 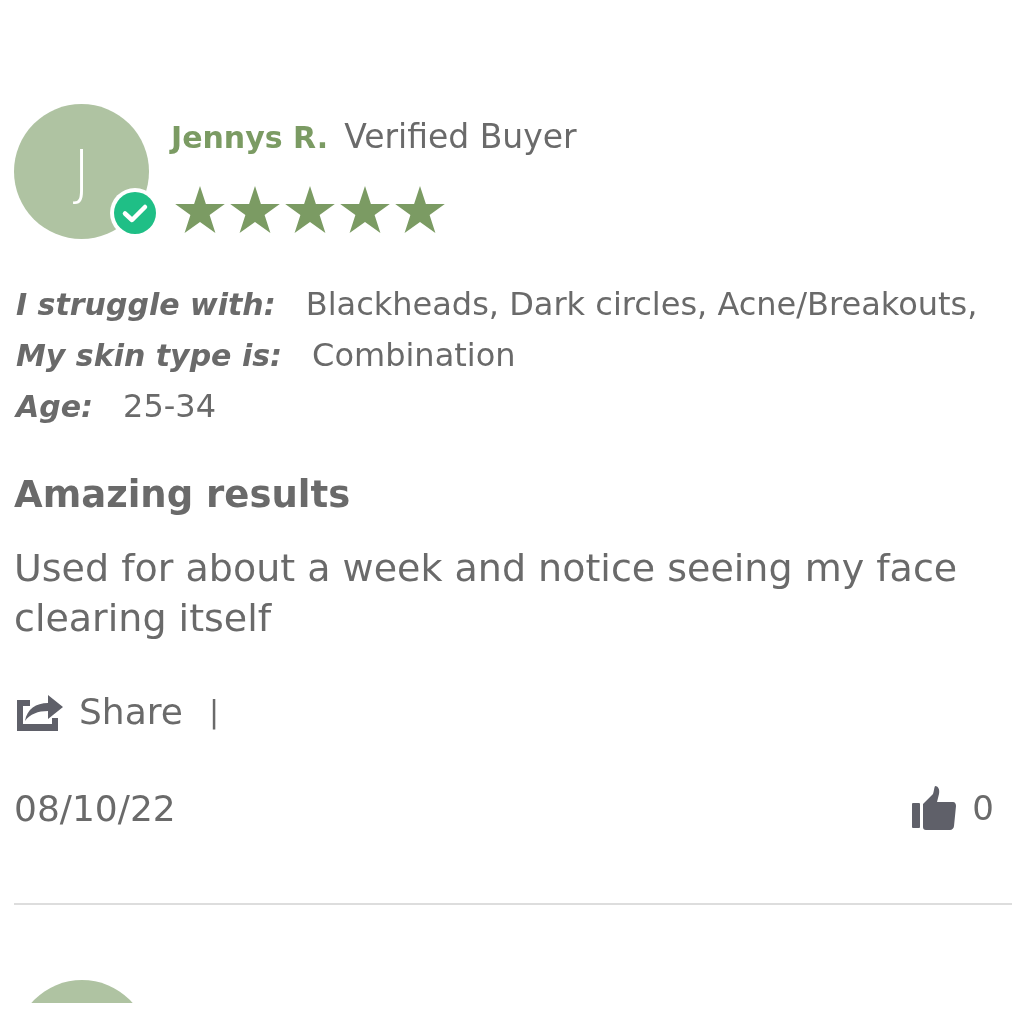 What do you see at coordinates (250, 137) in the screenshot?
I see `reviewer-name: Jennys R.` at bounding box center [250, 137].